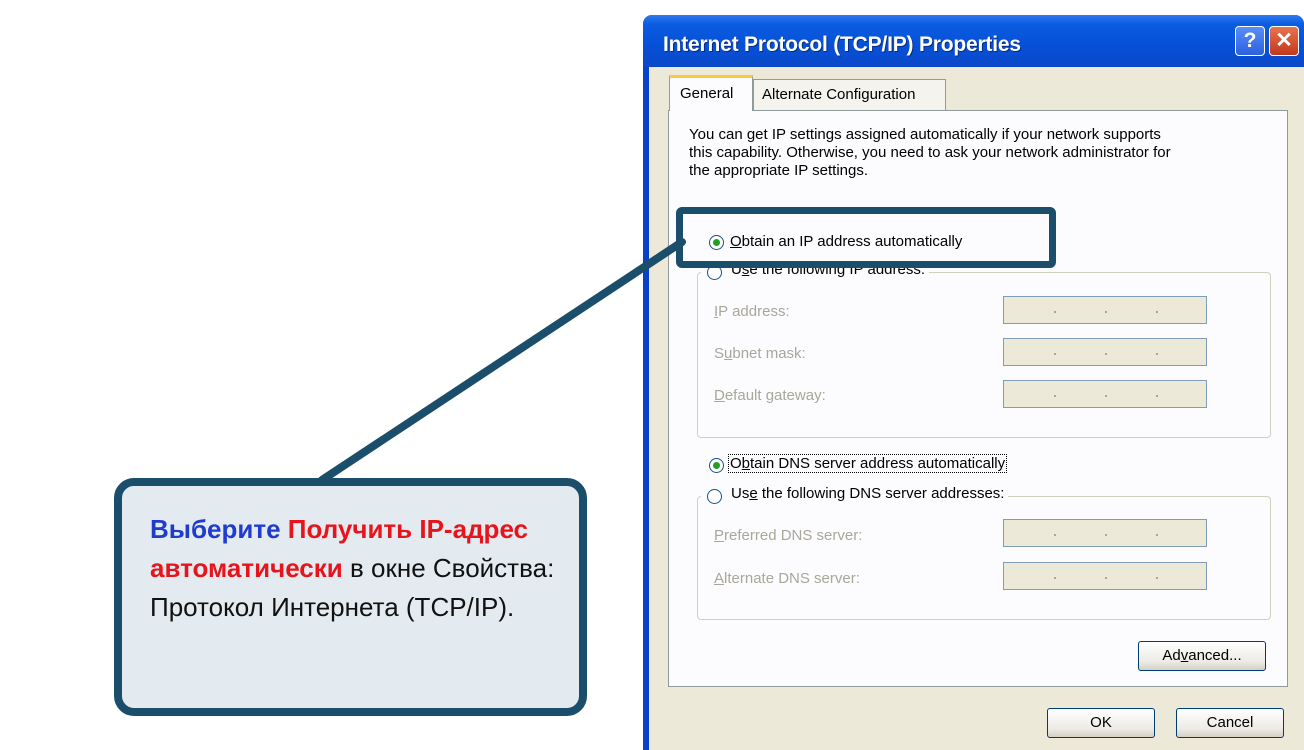 The image size is (1304, 750). I want to click on callout-select-word: Выберите, so click(219, 529).